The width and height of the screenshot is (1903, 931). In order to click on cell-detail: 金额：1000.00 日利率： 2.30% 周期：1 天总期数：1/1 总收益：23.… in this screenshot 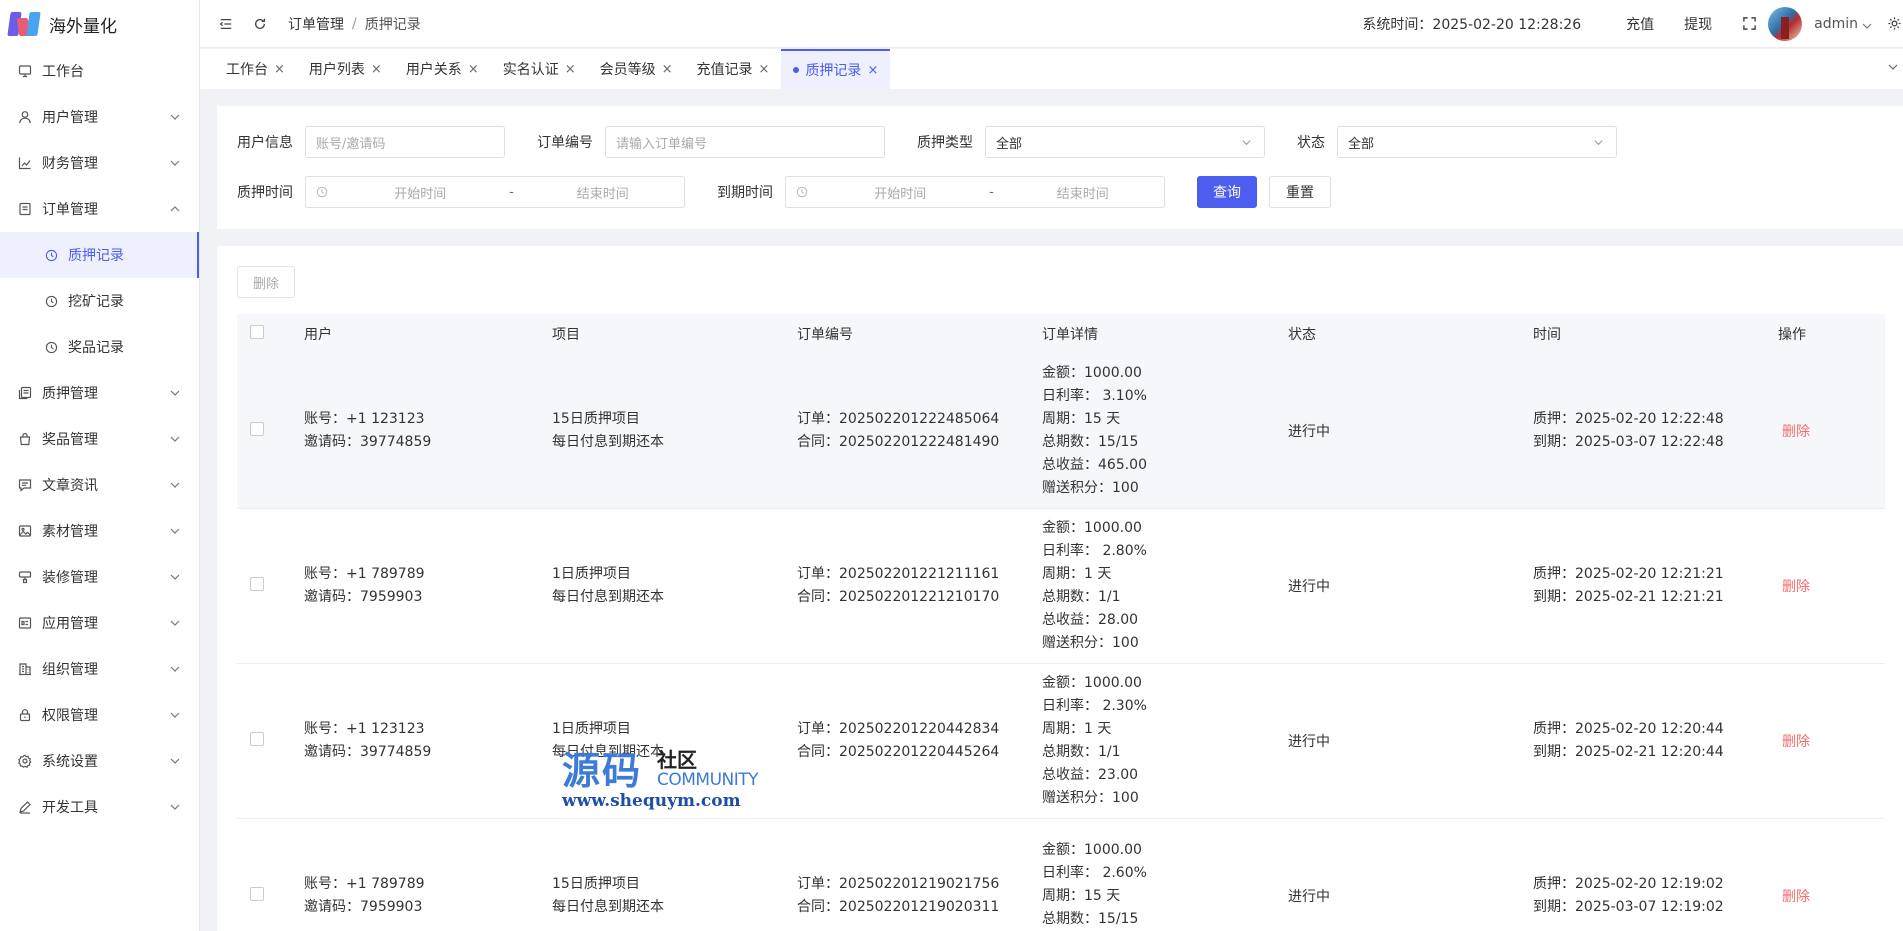, I will do `click(1165, 741)`.